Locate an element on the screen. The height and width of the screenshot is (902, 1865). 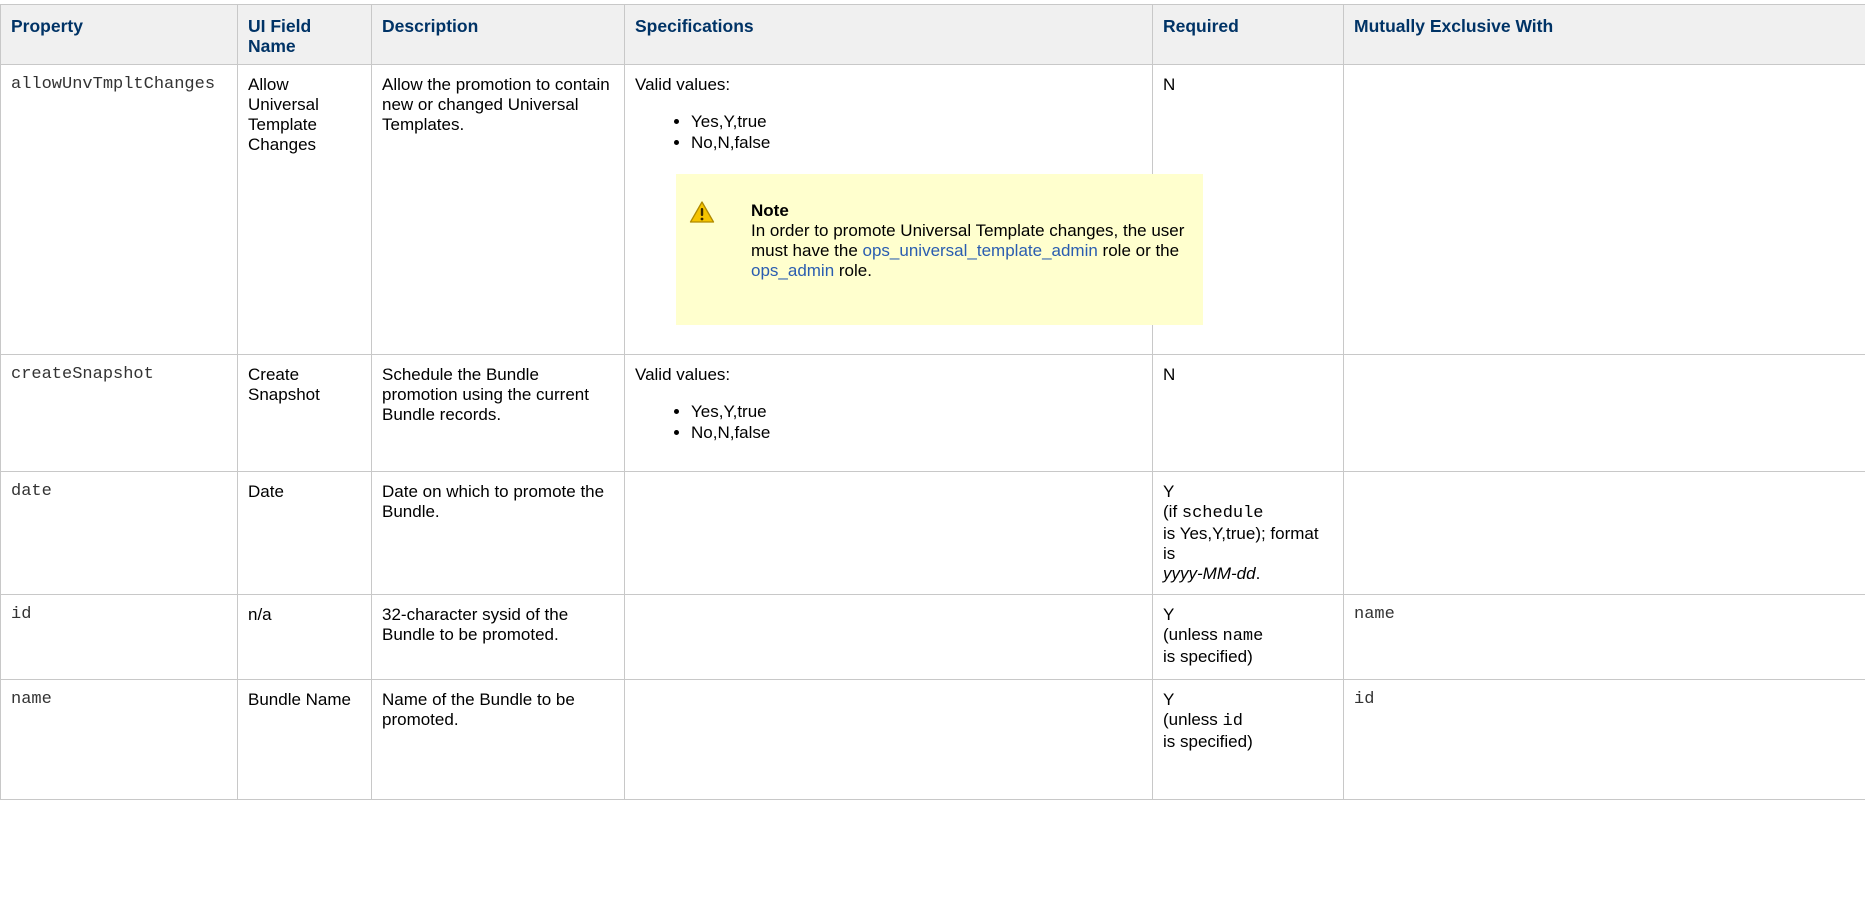
specifications-cell: Valid values: Yes,Y,true No,N,false is located at coordinates (888, 413).